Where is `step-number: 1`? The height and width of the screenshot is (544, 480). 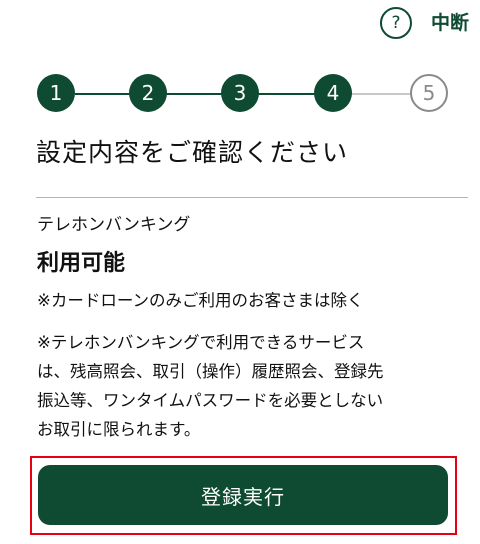 step-number: 1 is located at coordinates (56, 93).